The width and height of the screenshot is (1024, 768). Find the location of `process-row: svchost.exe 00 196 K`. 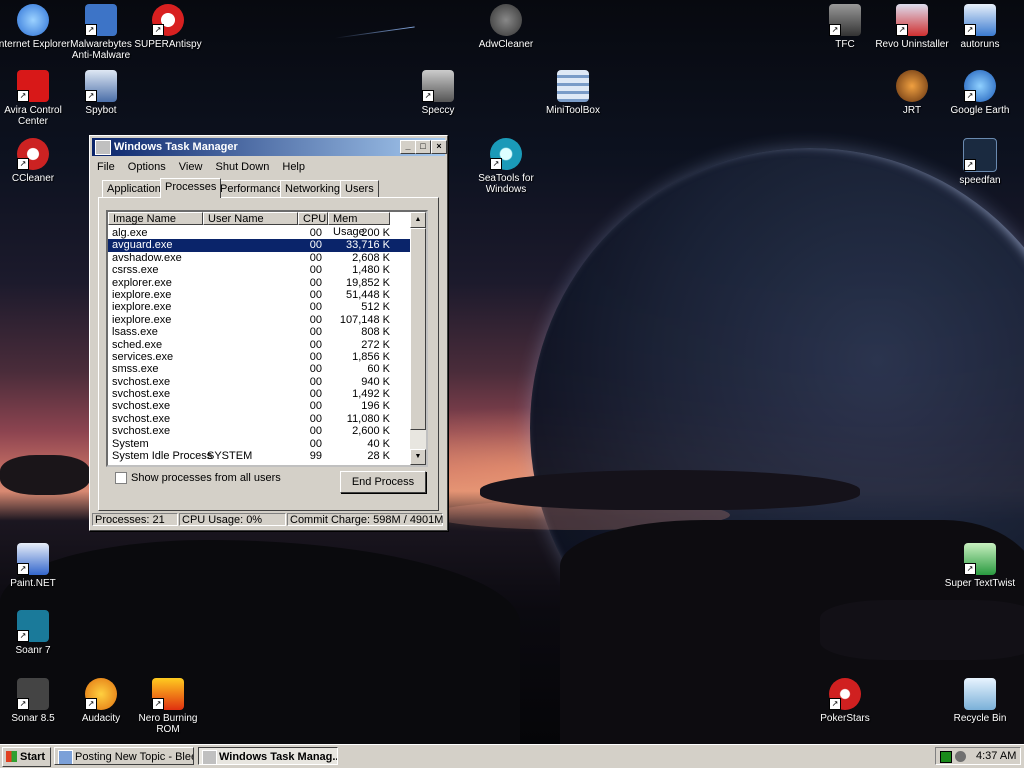

process-row: svchost.exe 00 196 K is located at coordinates (259, 406).